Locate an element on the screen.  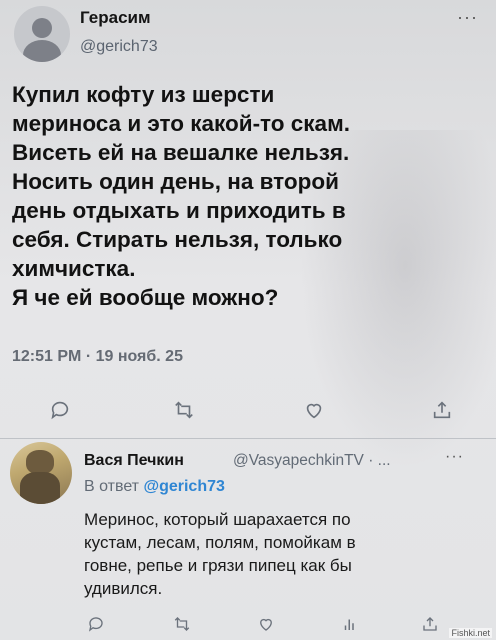
tweet-text-line: Я че ей вообще можно? is located at coordinates (145, 297).